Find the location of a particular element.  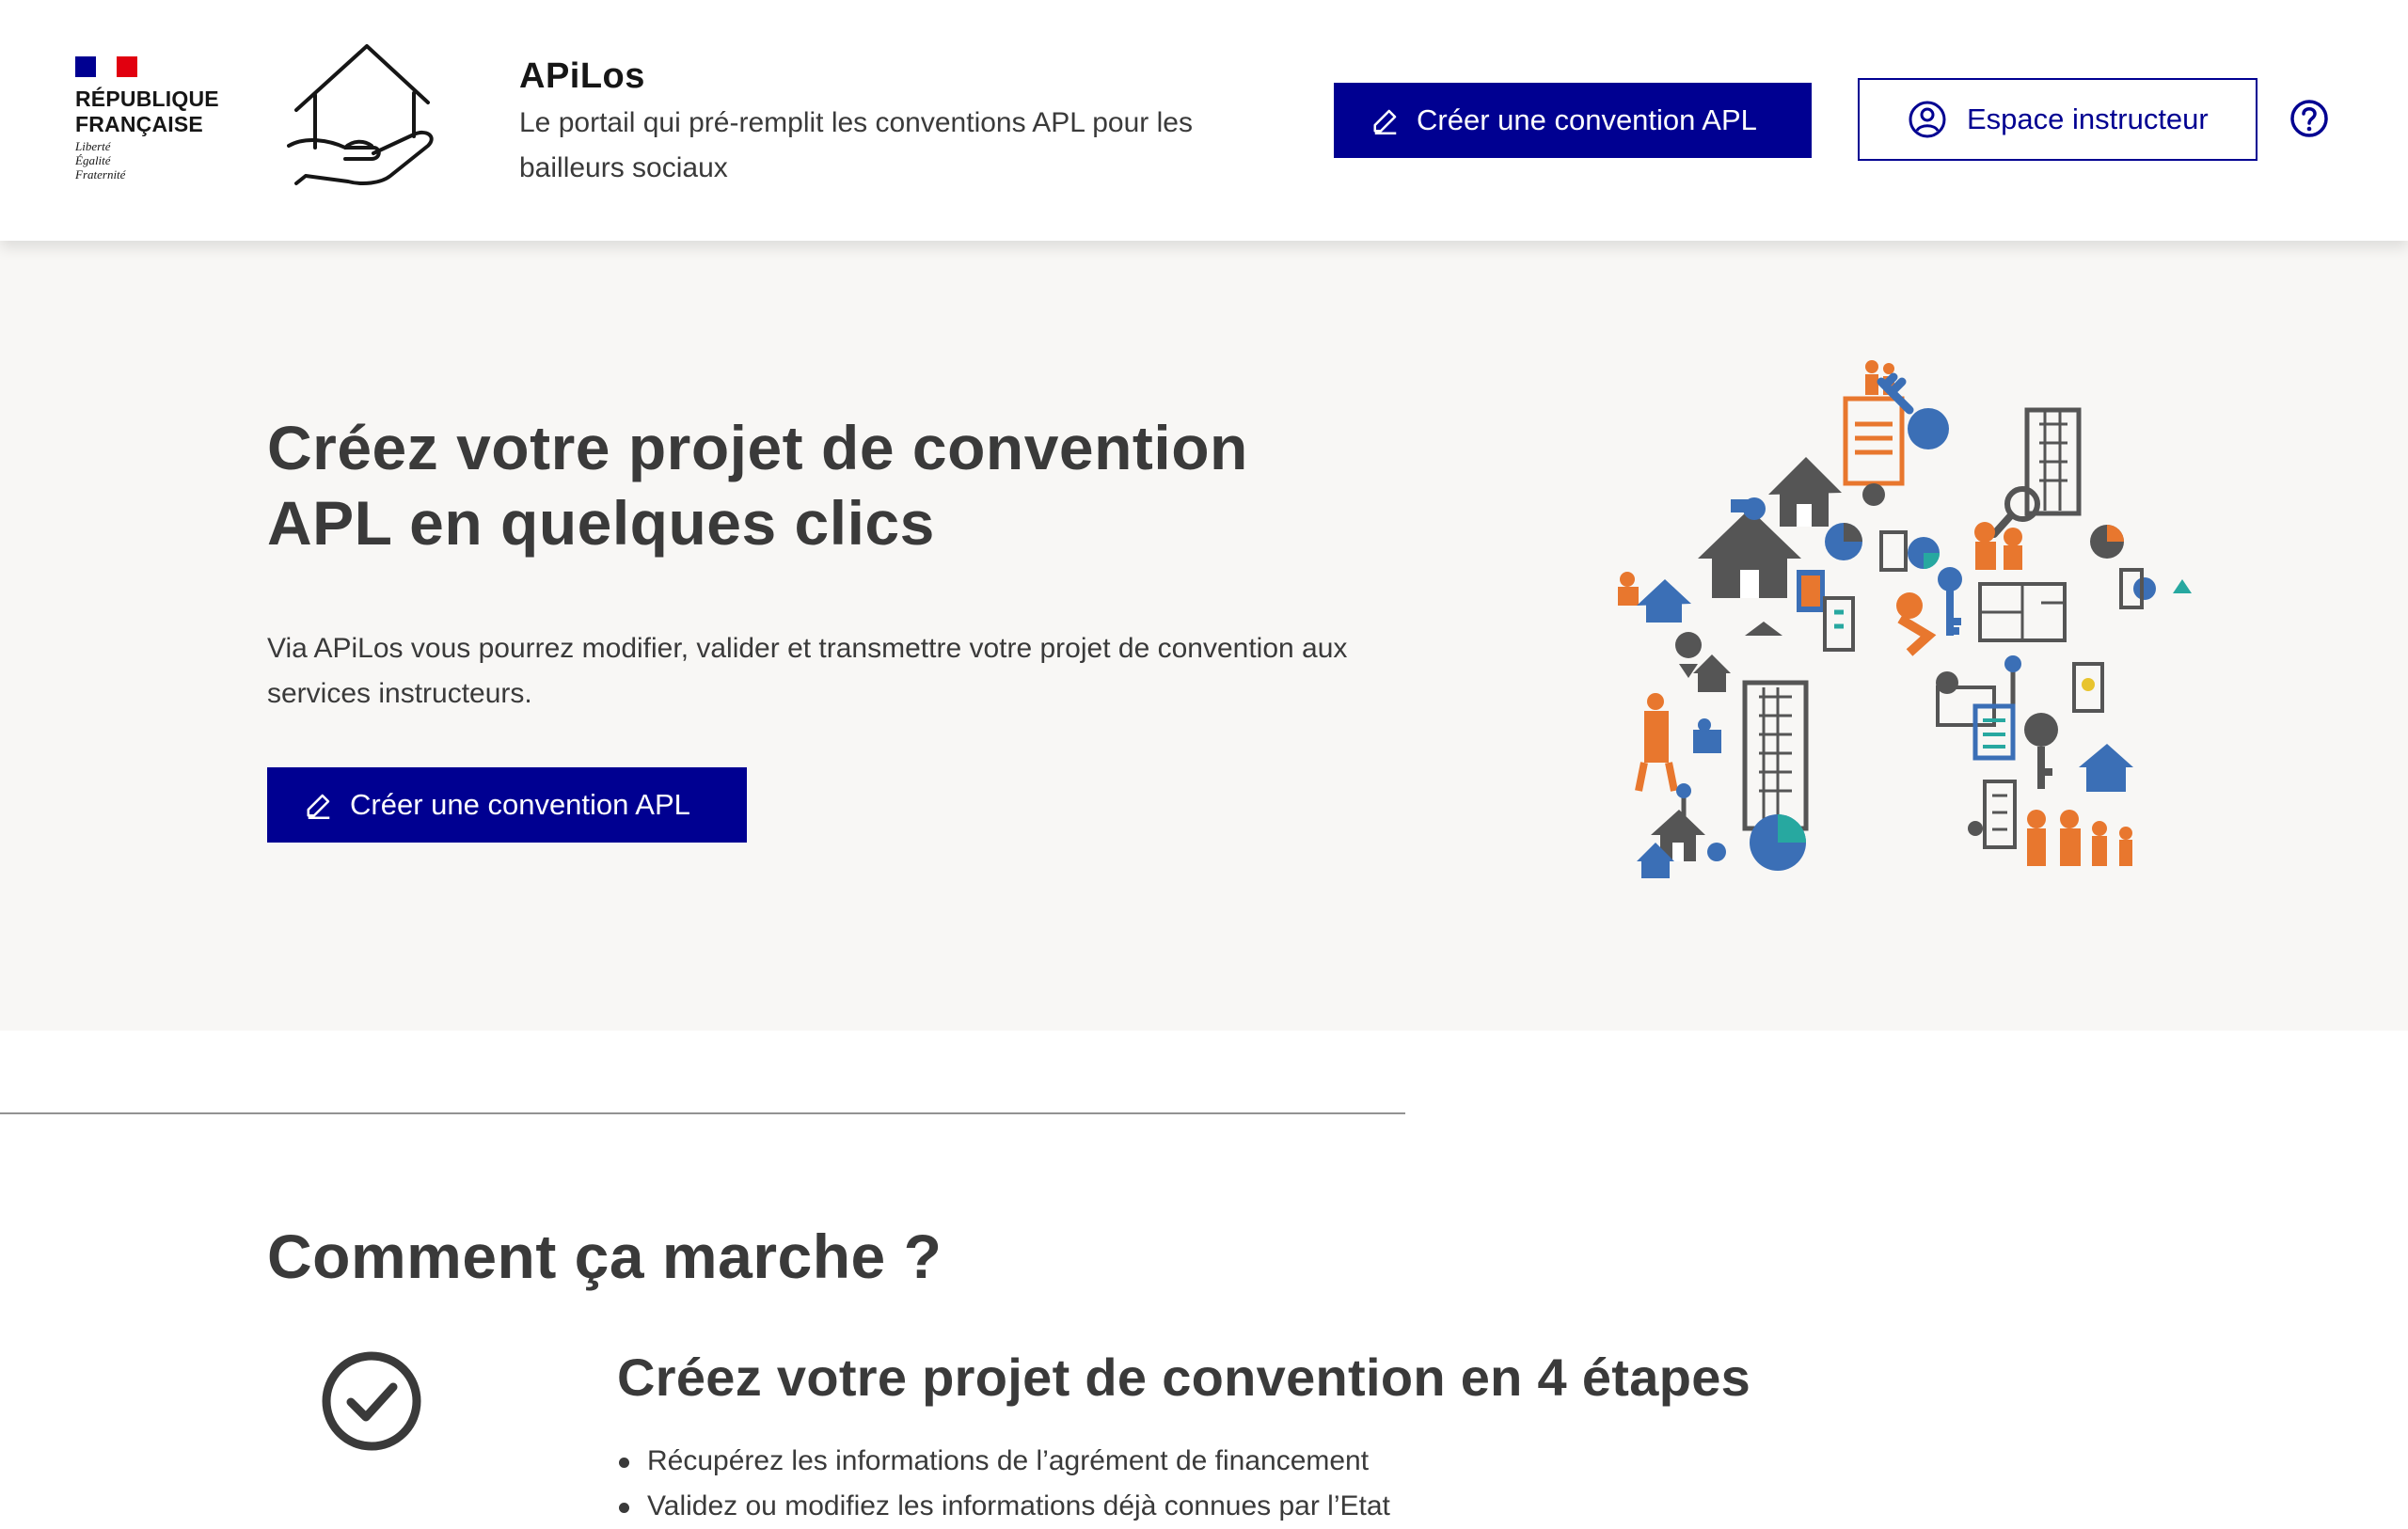

hero-create-convention-label: Créer une convention APL is located at coordinates (520, 805).